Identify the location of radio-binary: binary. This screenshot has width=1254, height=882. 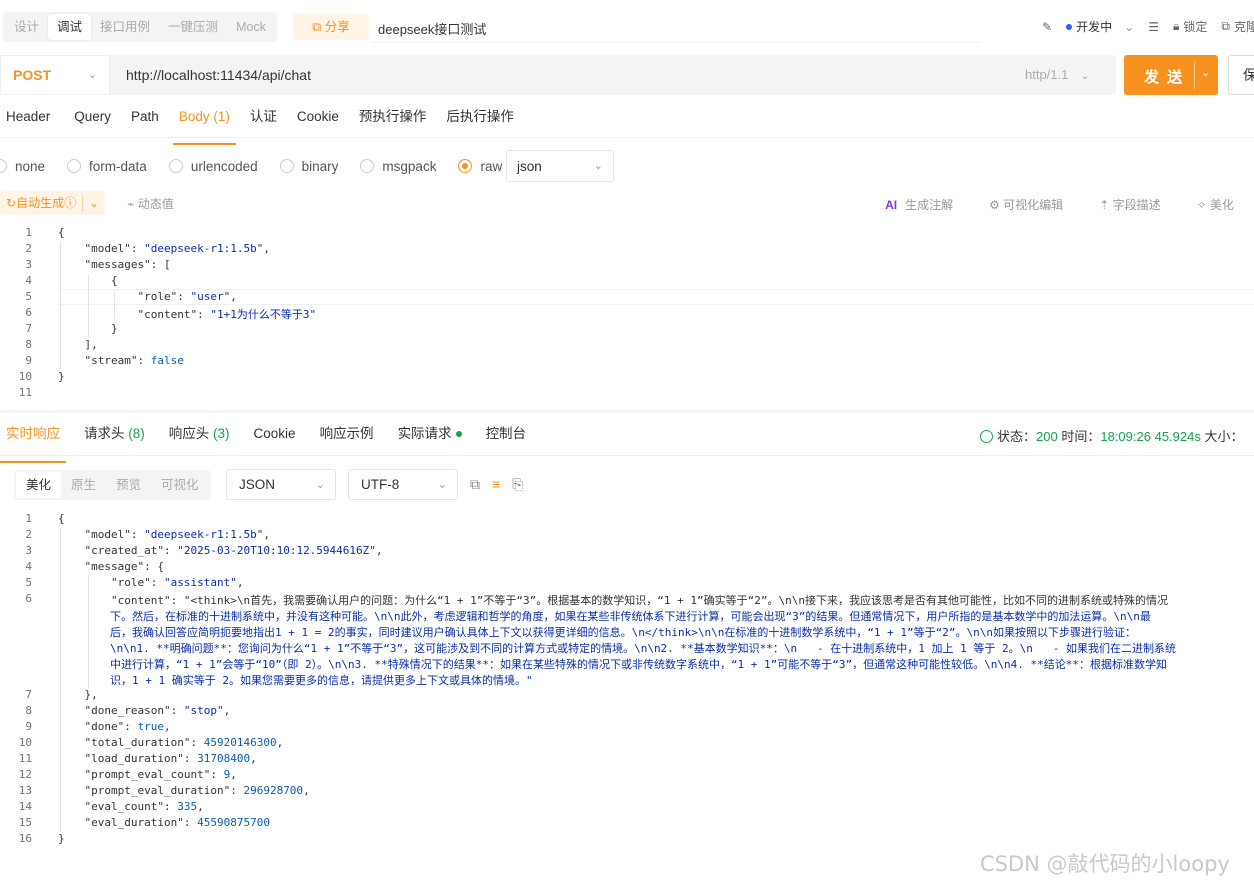
(308, 166).